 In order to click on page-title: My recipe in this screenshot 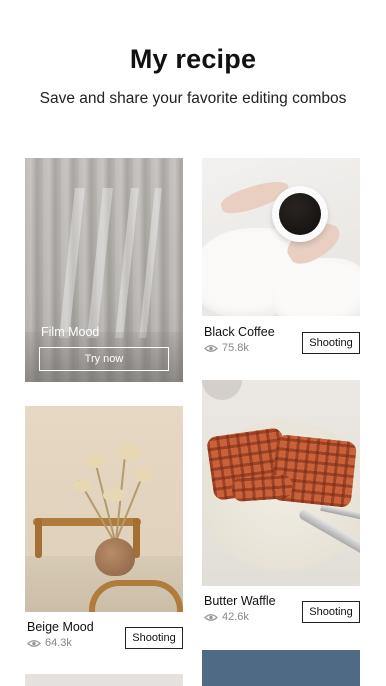, I will do `click(193, 59)`.